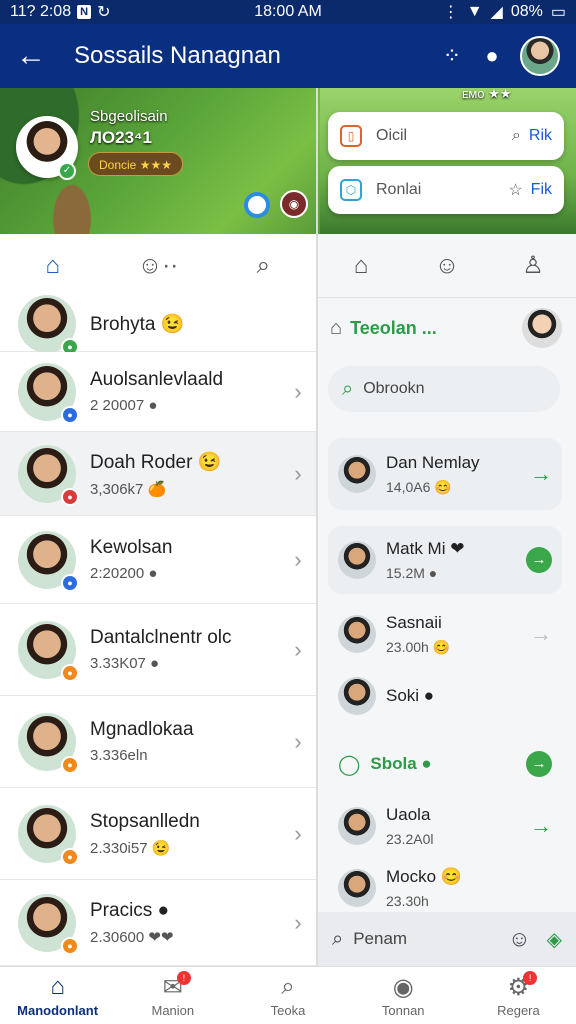  Describe the element at coordinates (407, 901) in the screenshot. I see `chat-item-sub: 23.30h` at that location.